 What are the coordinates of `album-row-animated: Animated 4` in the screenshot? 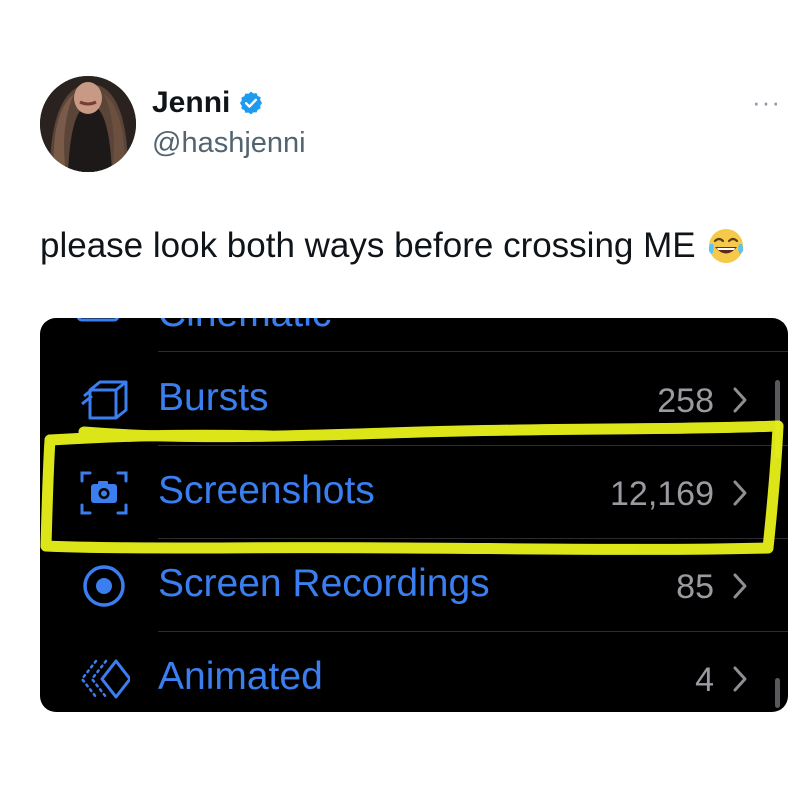 It's located at (414, 672).